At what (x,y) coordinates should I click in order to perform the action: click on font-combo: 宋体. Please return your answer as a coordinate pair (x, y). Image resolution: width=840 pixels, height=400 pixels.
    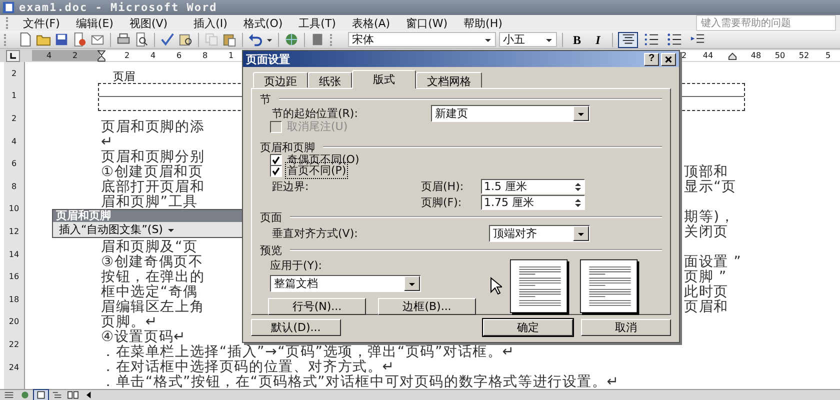
    Looking at the image, I should click on (422, 39).